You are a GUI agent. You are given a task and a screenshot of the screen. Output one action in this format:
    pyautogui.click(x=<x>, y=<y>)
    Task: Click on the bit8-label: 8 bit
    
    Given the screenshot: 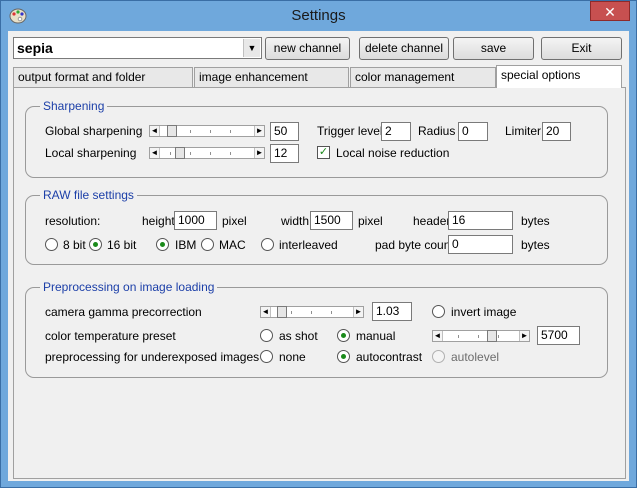 What is the action you would take?
    pyautogui.click(x=74, y=245)
    